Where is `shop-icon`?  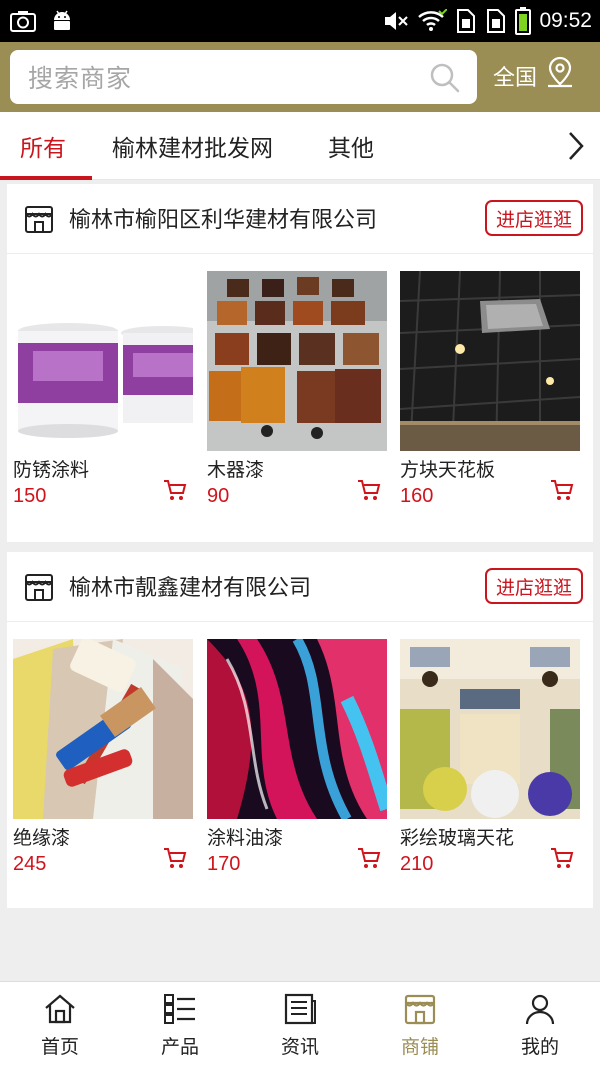
shop-icon is located at coordinates (420, 1009).